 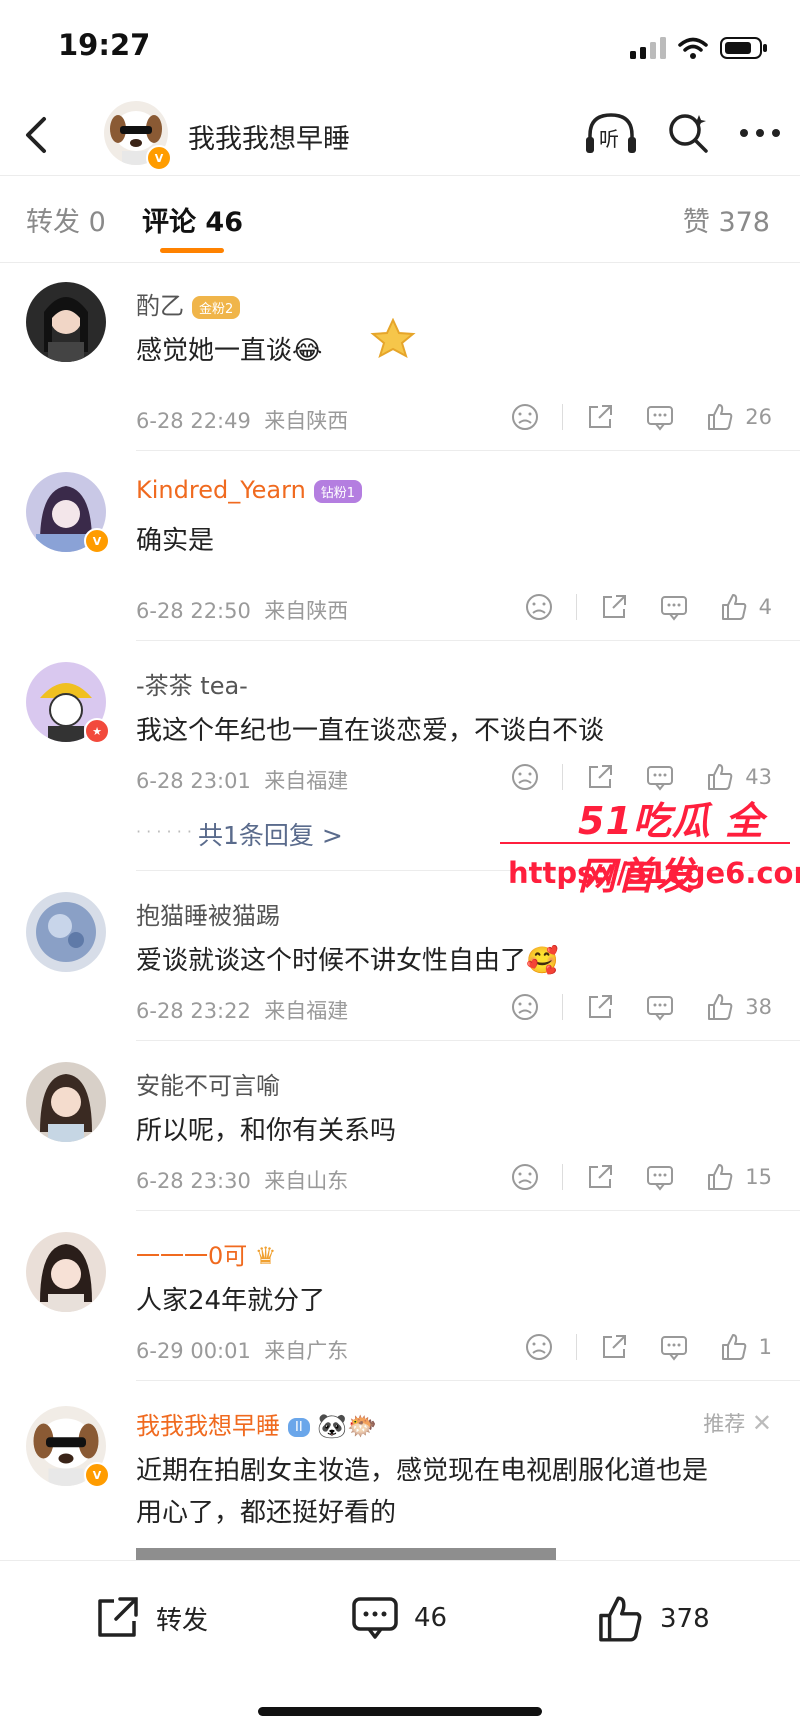 I want to click on battery-icon, so click(x=743, y=48).